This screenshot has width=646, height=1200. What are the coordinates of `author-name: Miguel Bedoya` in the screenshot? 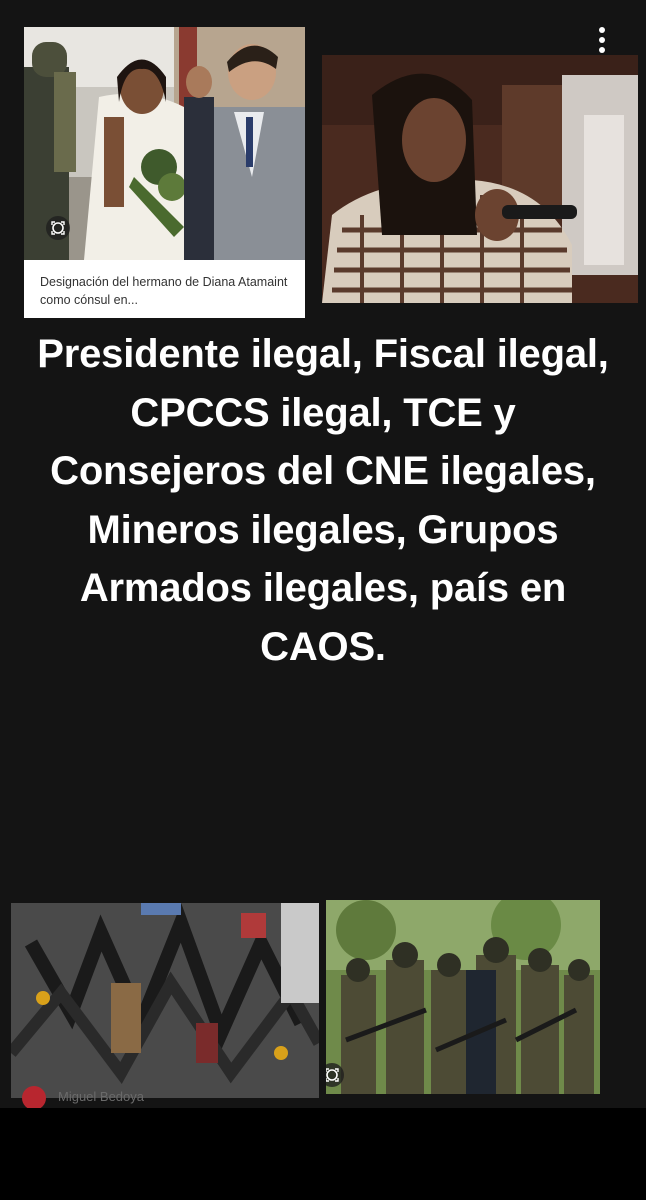 It's located at (101, 1096).